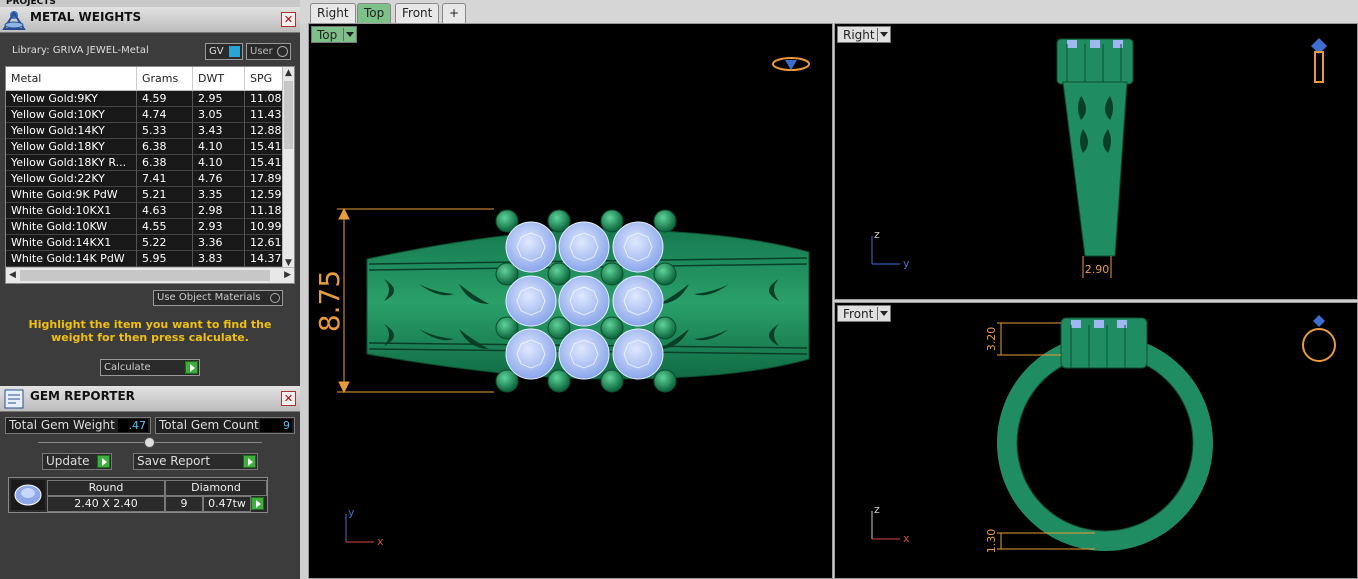 This screenshot has height=579, width=1358. I want to click on spg-value: 11.08, so click(264, 99).